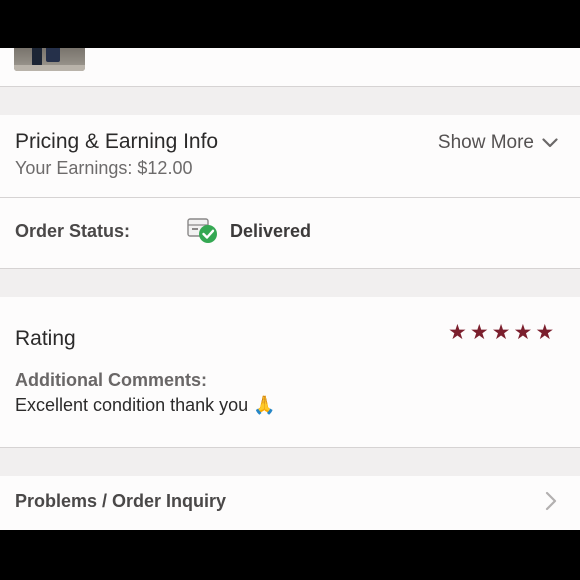 Image resolution: width=580 pixels, height=580 pixels. I want to click on order-status-label: Order Status:, so click(73, 231).